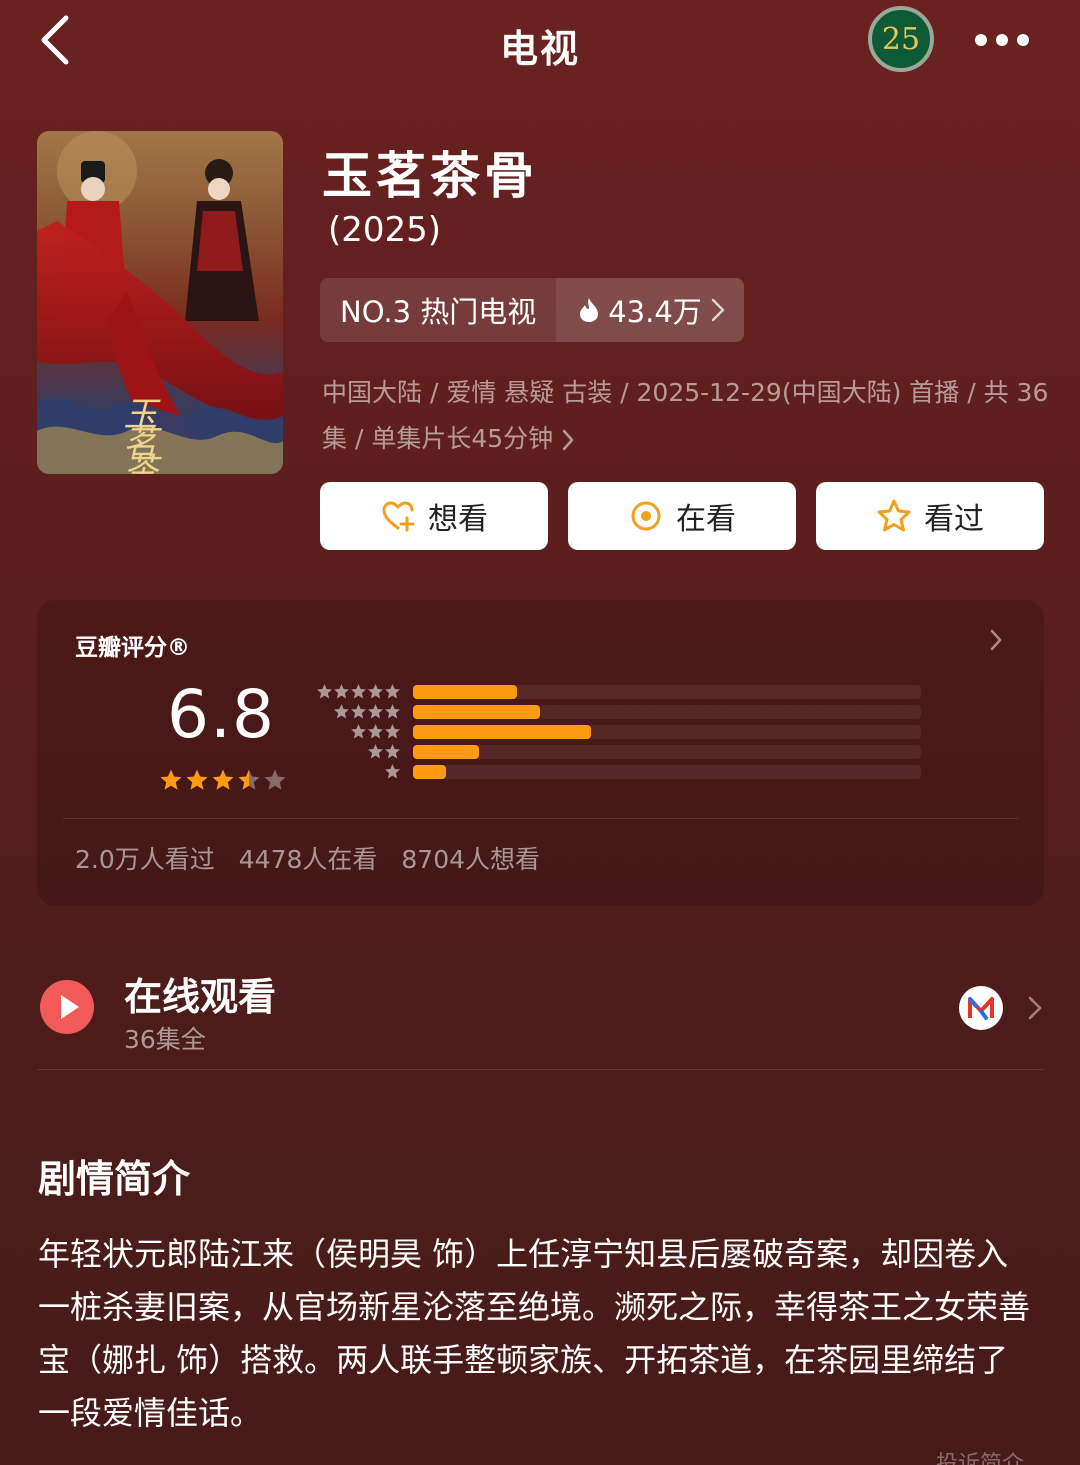 This screenshot has width=1080, height=1465. I want to click on heart-plus-icon, so click(398, 516).